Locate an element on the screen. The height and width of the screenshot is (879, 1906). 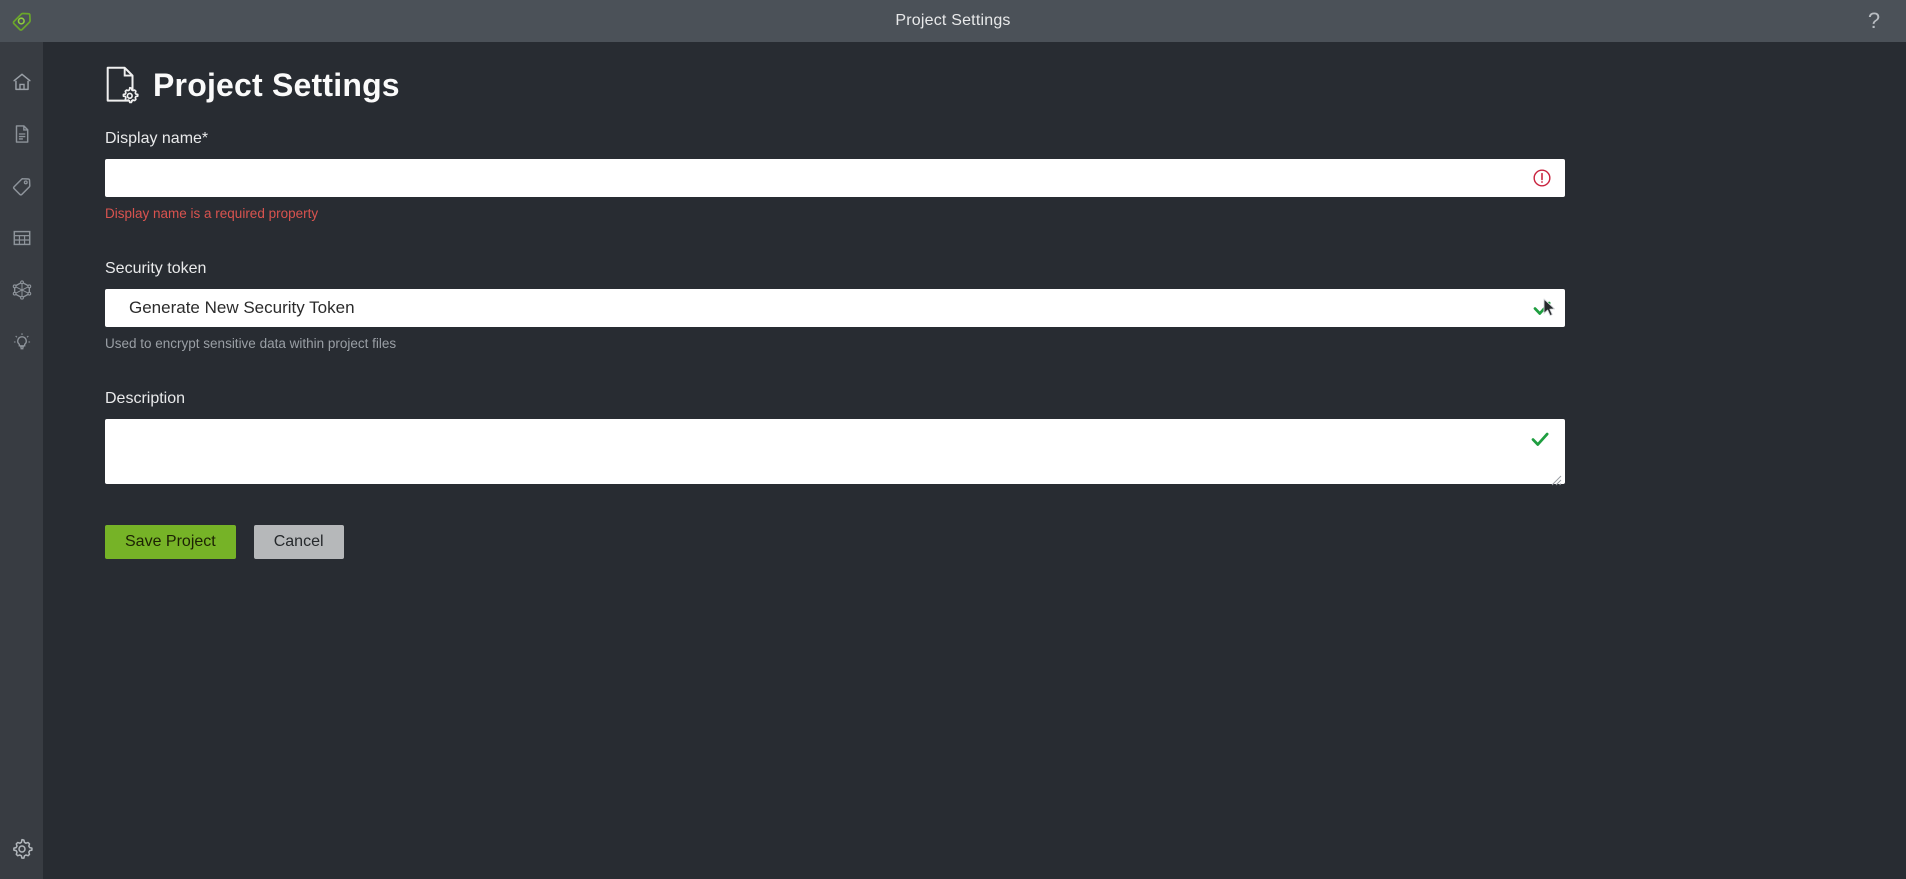
table-grid-icon is located at coordinates (21, 238).